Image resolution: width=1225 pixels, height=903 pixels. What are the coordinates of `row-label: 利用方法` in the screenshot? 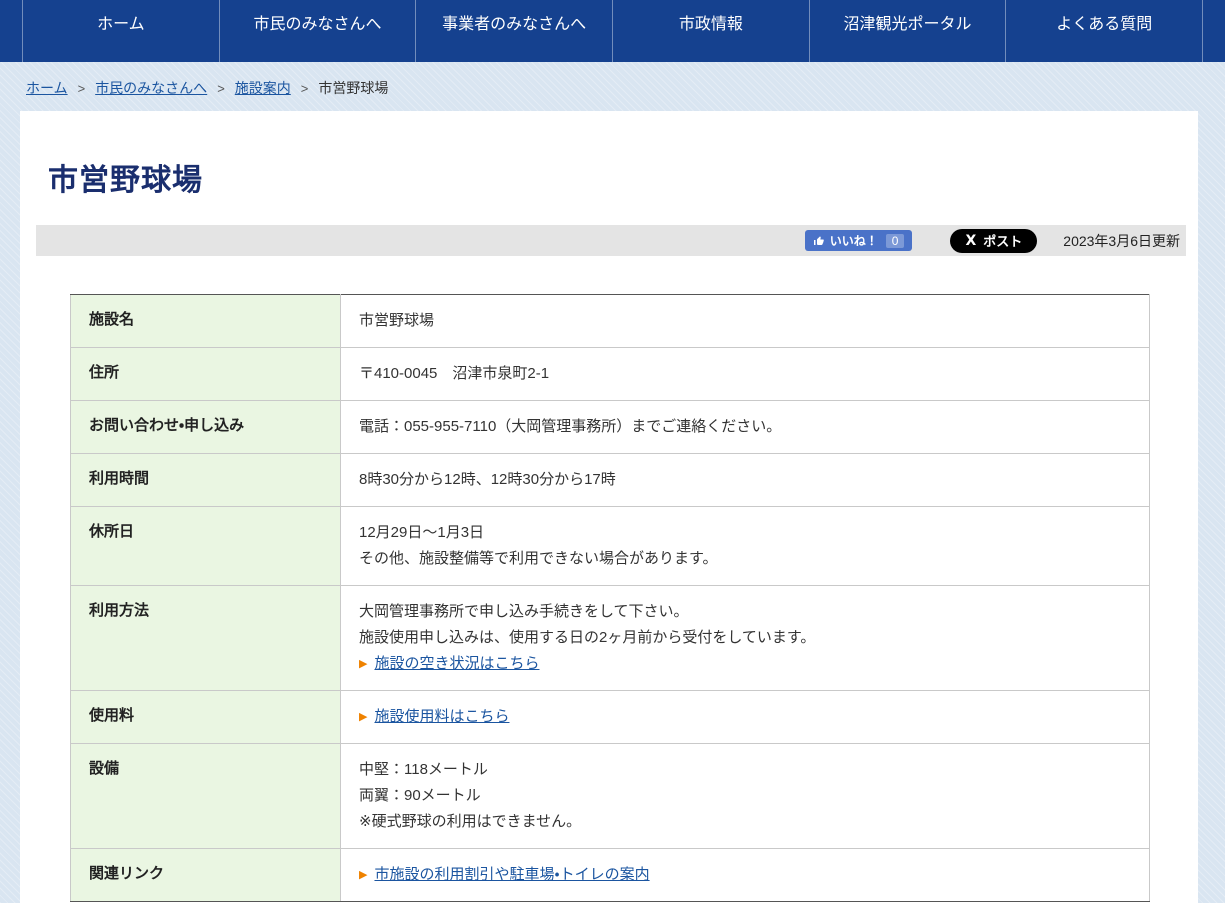 It's located at (205, 638).